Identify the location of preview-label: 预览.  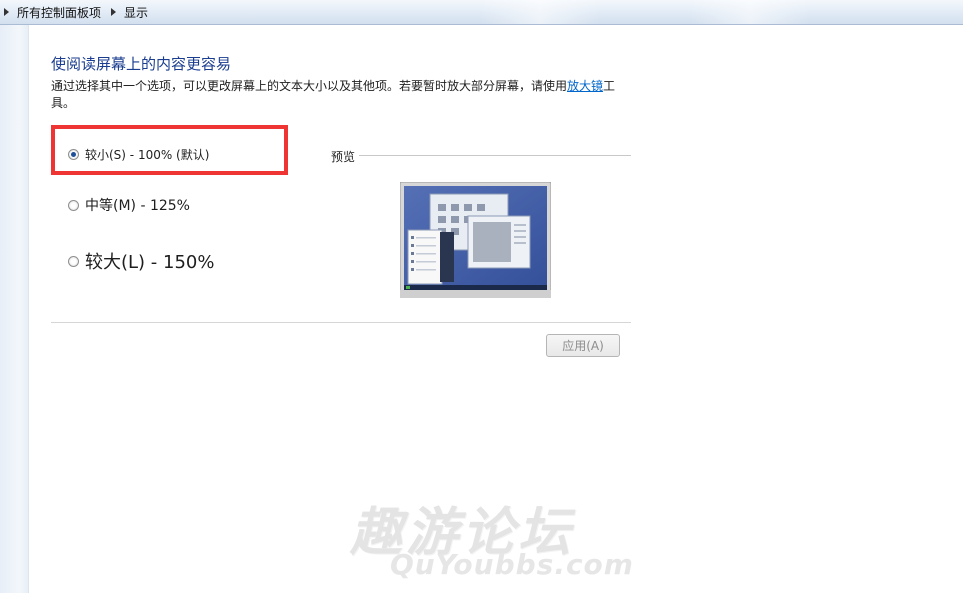
(345, 156).